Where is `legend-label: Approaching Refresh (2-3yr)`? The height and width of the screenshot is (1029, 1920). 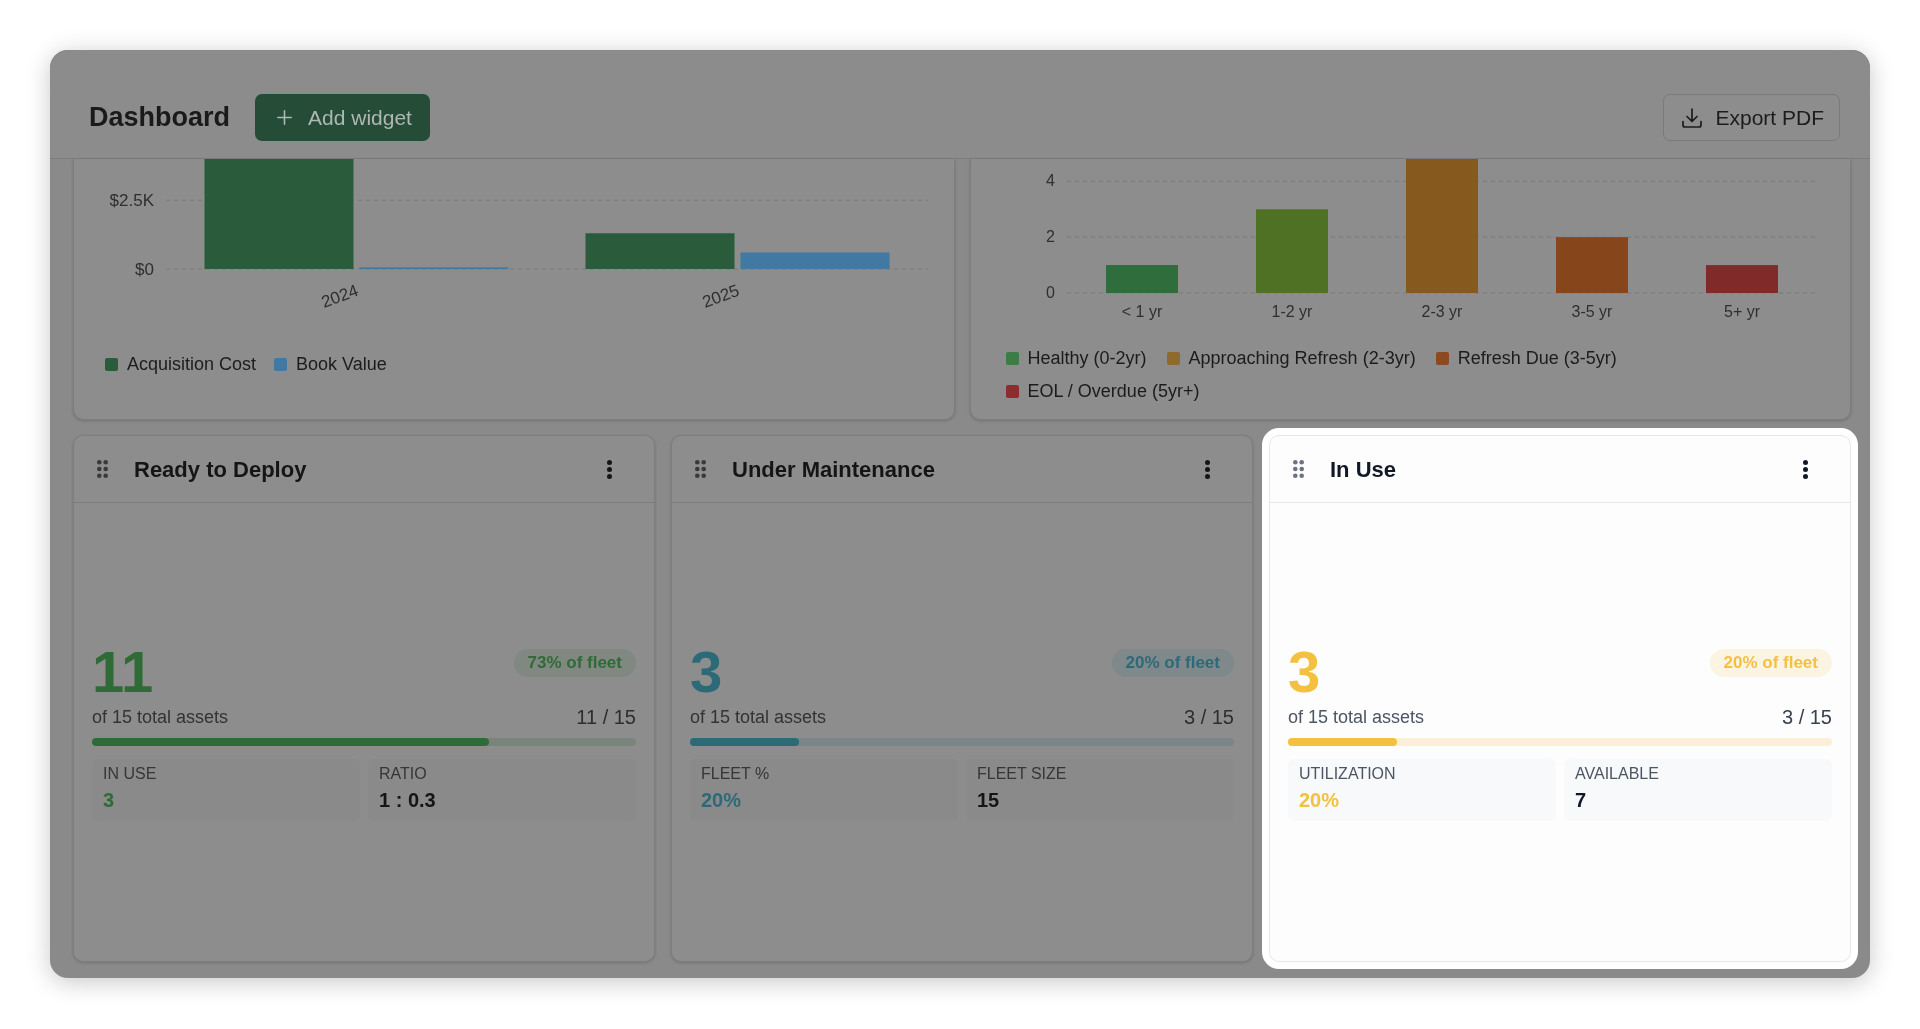 legend-label: Approaching Refresh (2-3yr) is located at coordinates (1302, 358).